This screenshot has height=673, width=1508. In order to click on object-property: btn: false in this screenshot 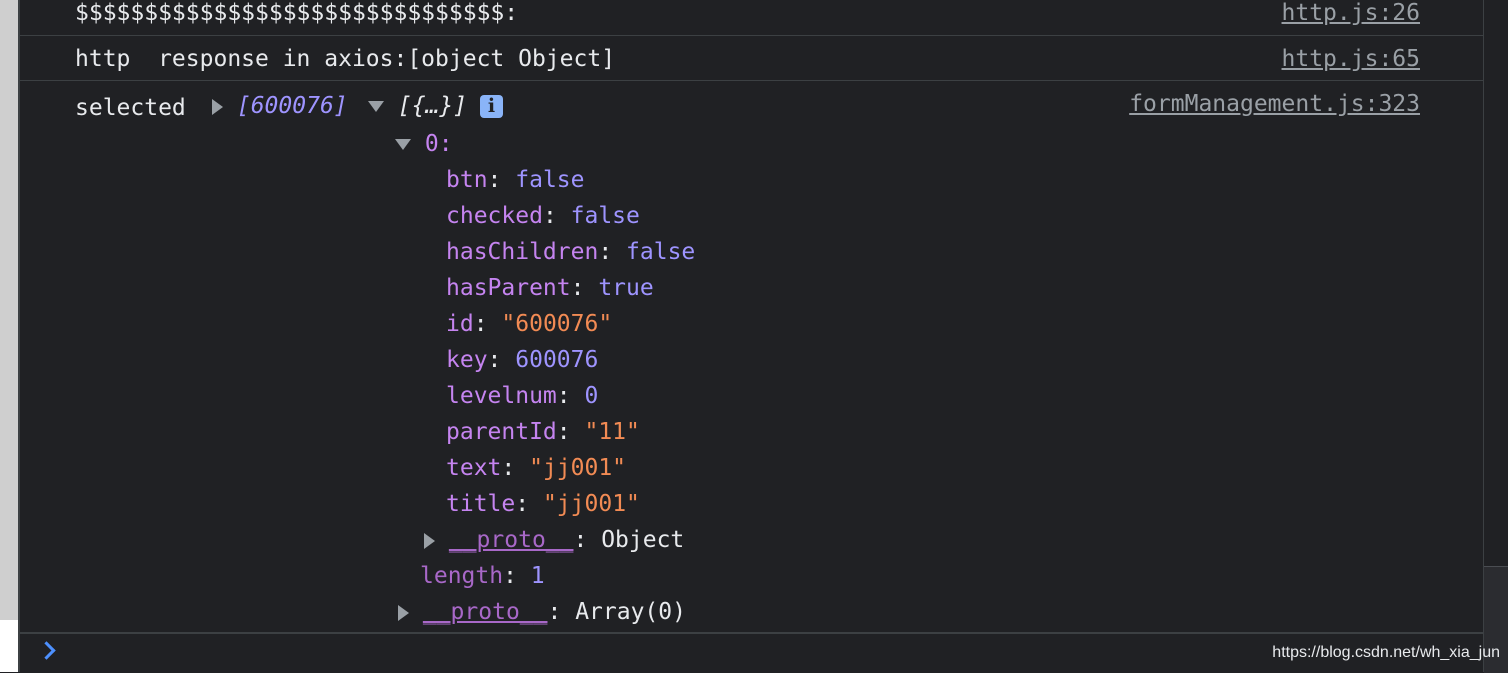, I will do `click(515, 180)`.